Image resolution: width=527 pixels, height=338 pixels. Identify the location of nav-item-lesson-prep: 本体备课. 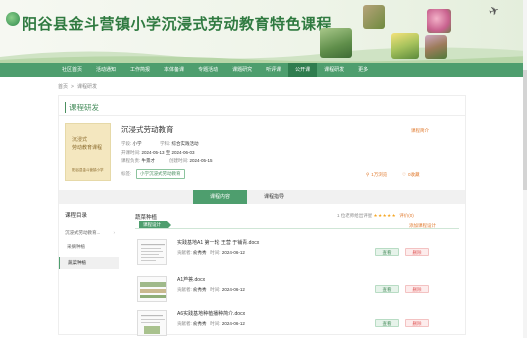
(174, 70).